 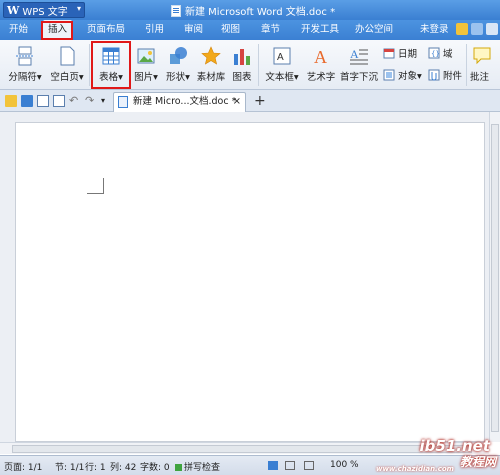 I want to click on wps-app-menu-button: W WPS 文字 ▾, so click(x=44, y=10).